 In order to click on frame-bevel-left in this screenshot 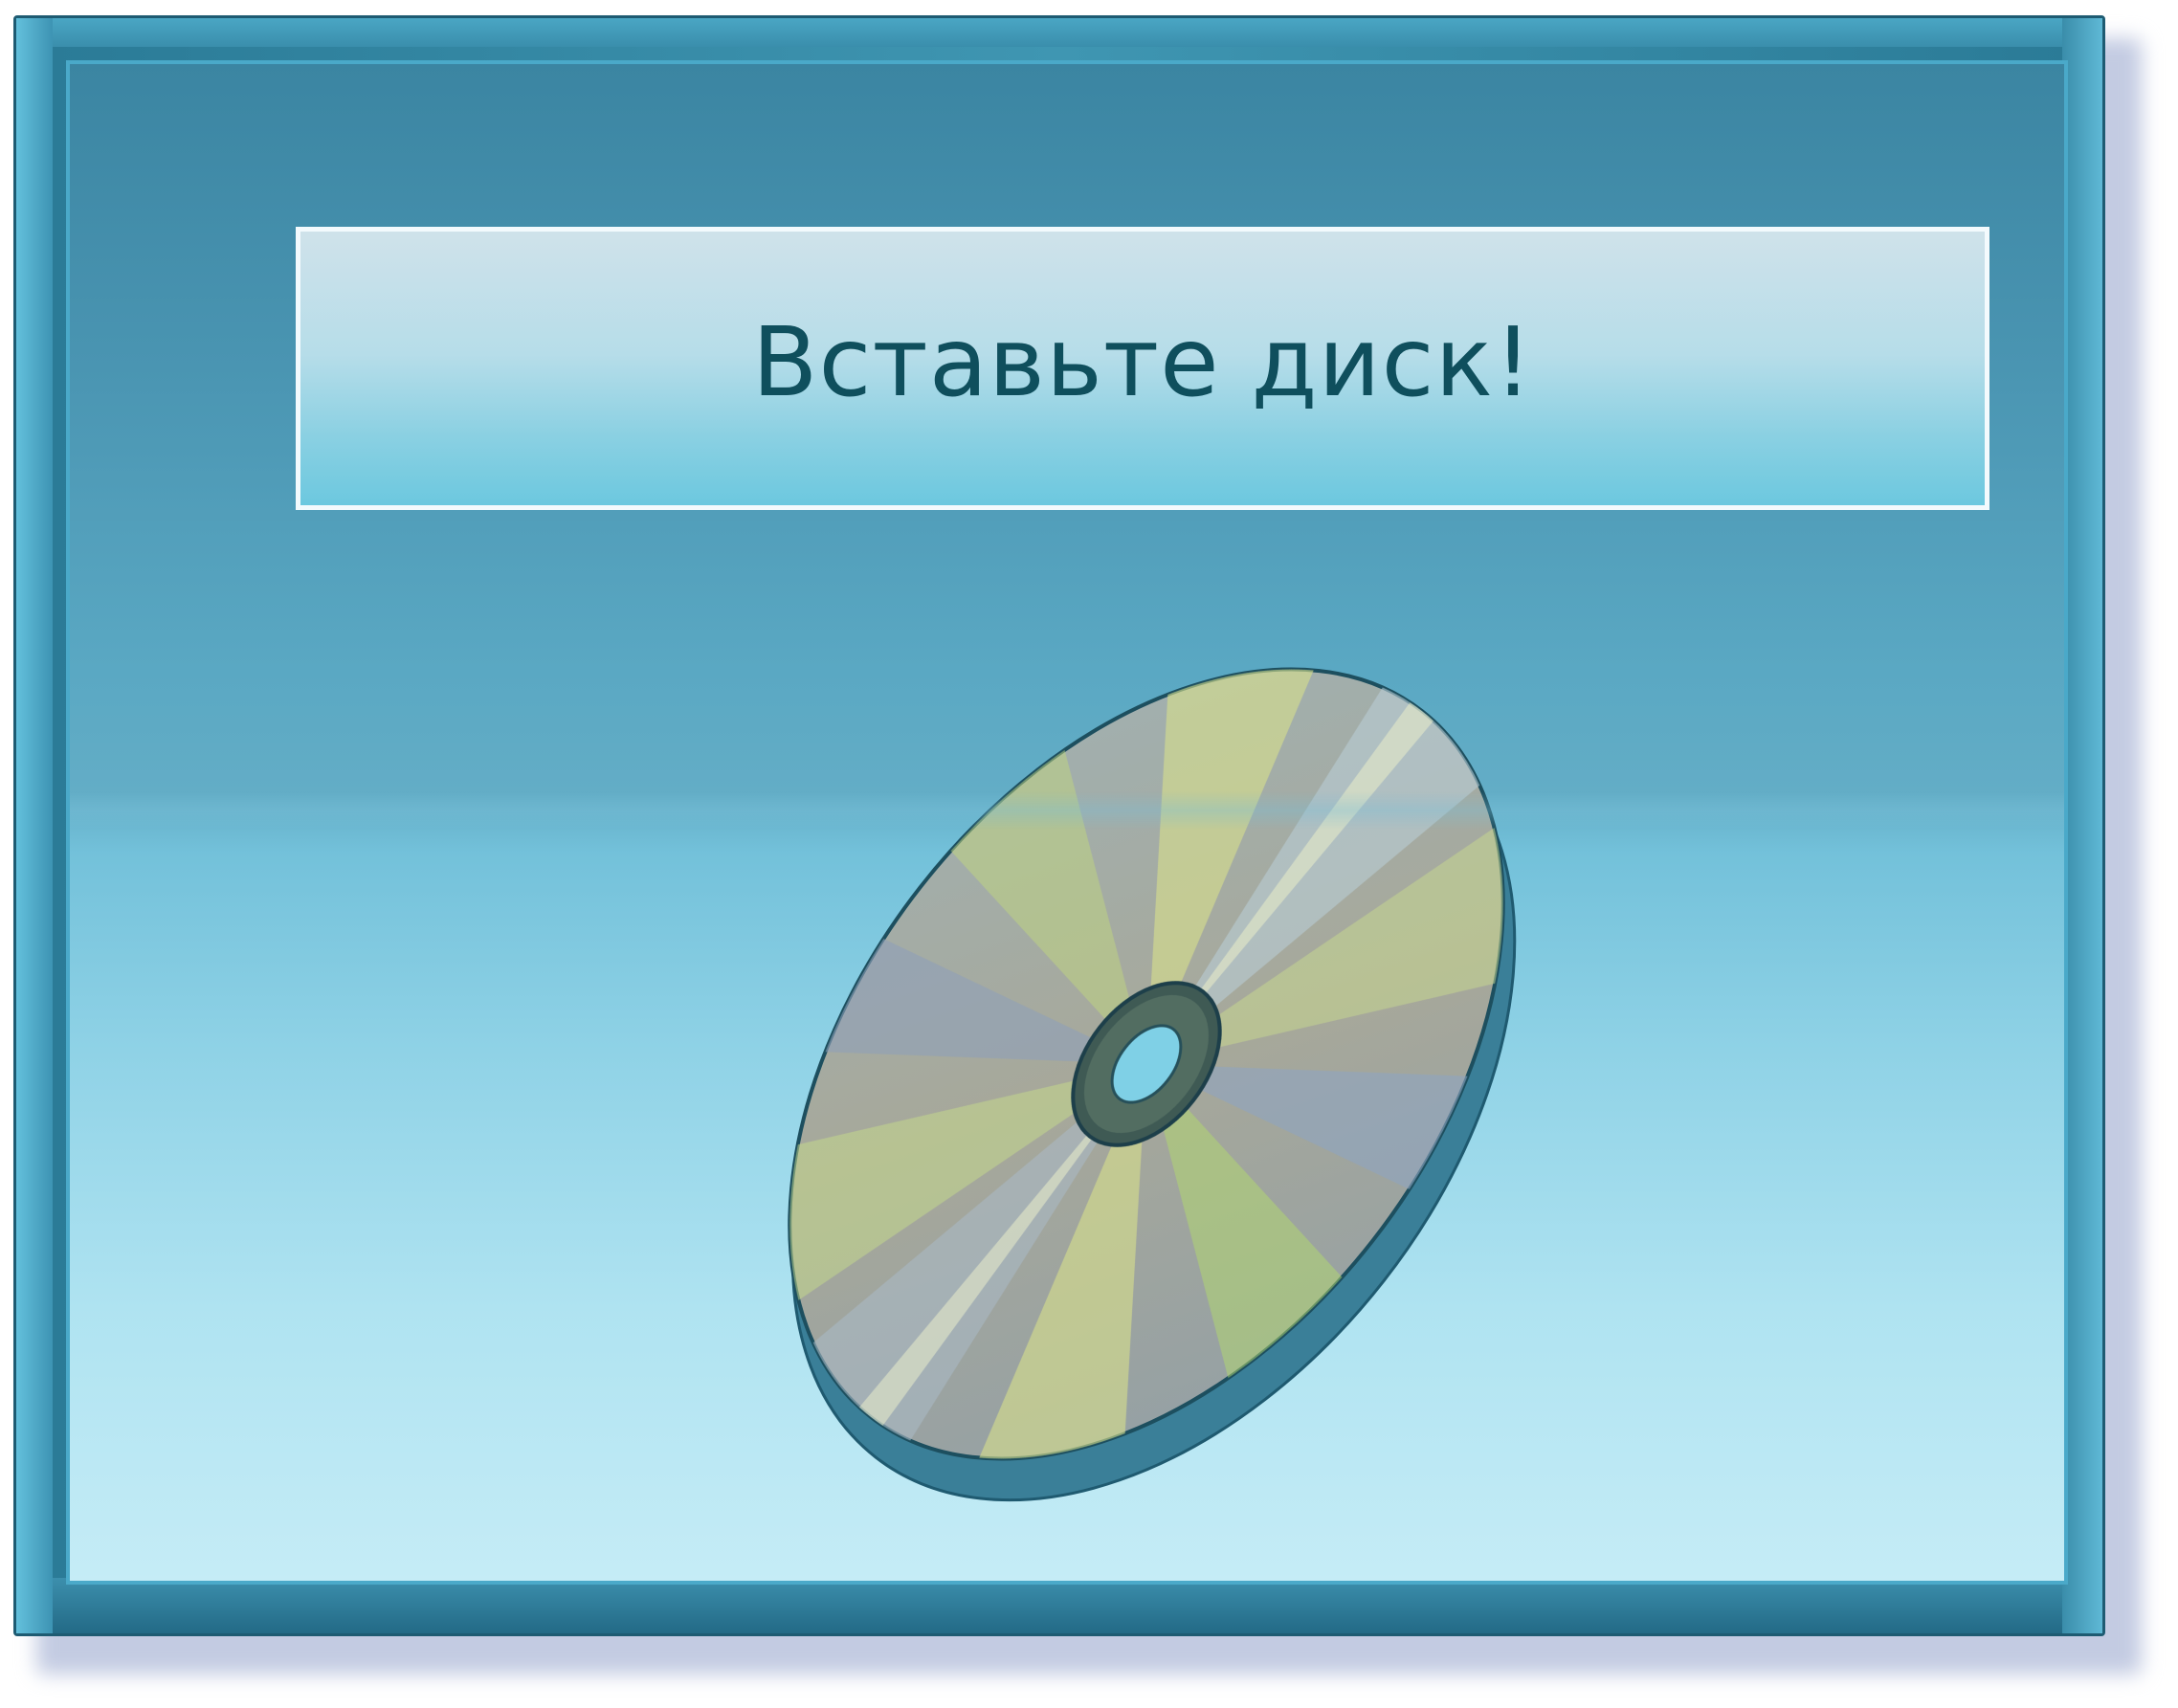, I will do `click(34, 826)`.